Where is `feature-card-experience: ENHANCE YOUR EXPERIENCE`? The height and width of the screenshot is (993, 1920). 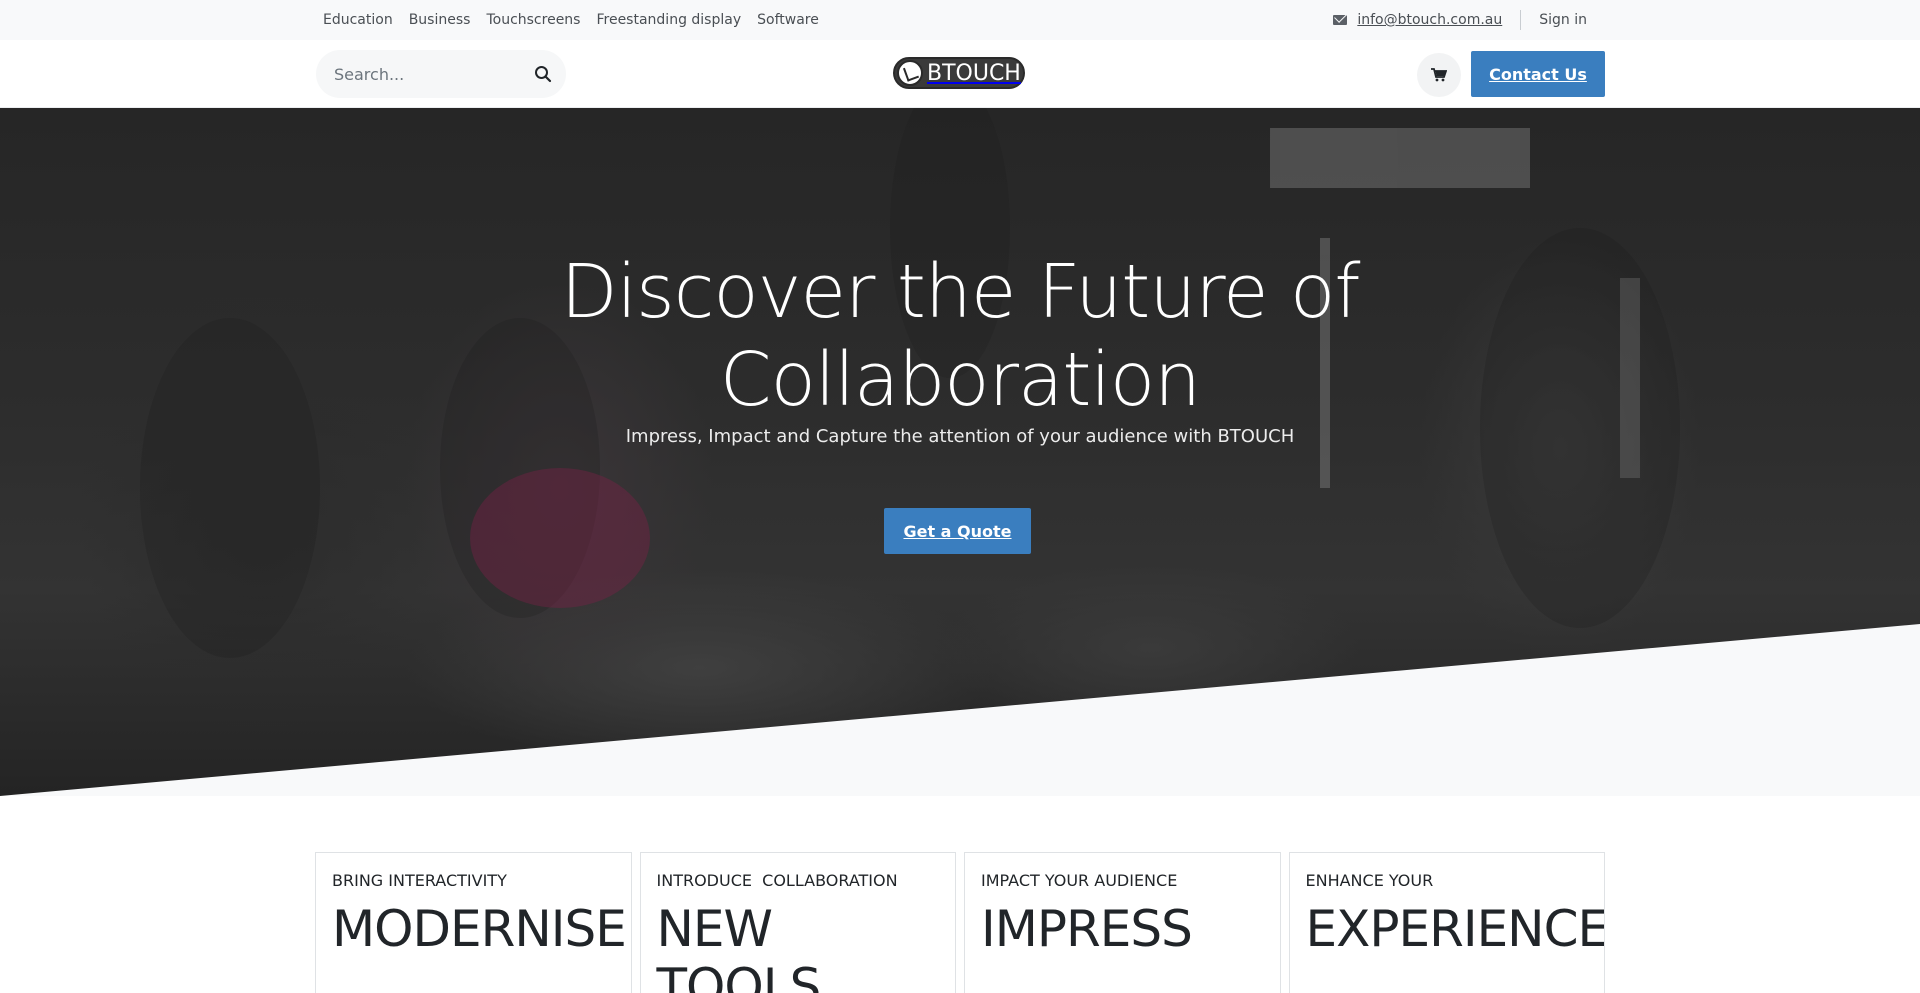 feature-card-experience: ENHANCE YOUR EXPERIENCE is located at coordinates (1446, 922).